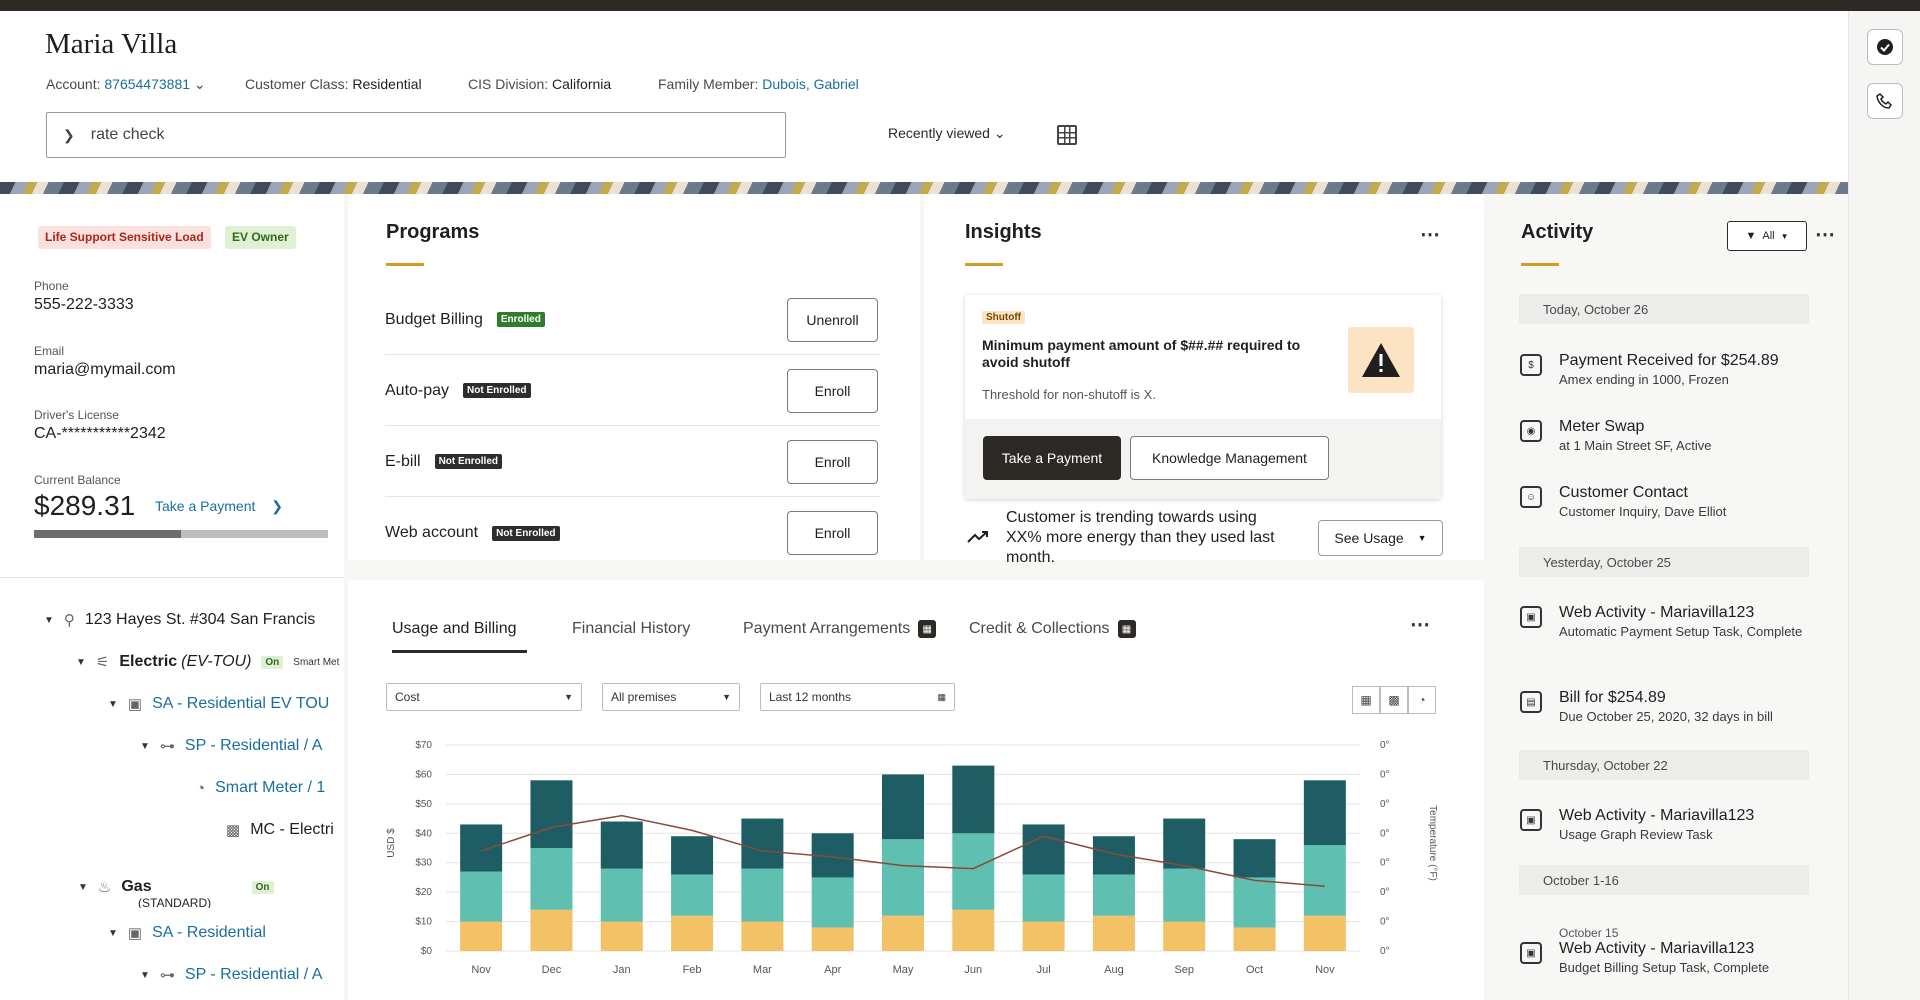 The width and height of the screenshot is (1920, 1000). I want to click on license-label: Driver's License, so click(76, 415).